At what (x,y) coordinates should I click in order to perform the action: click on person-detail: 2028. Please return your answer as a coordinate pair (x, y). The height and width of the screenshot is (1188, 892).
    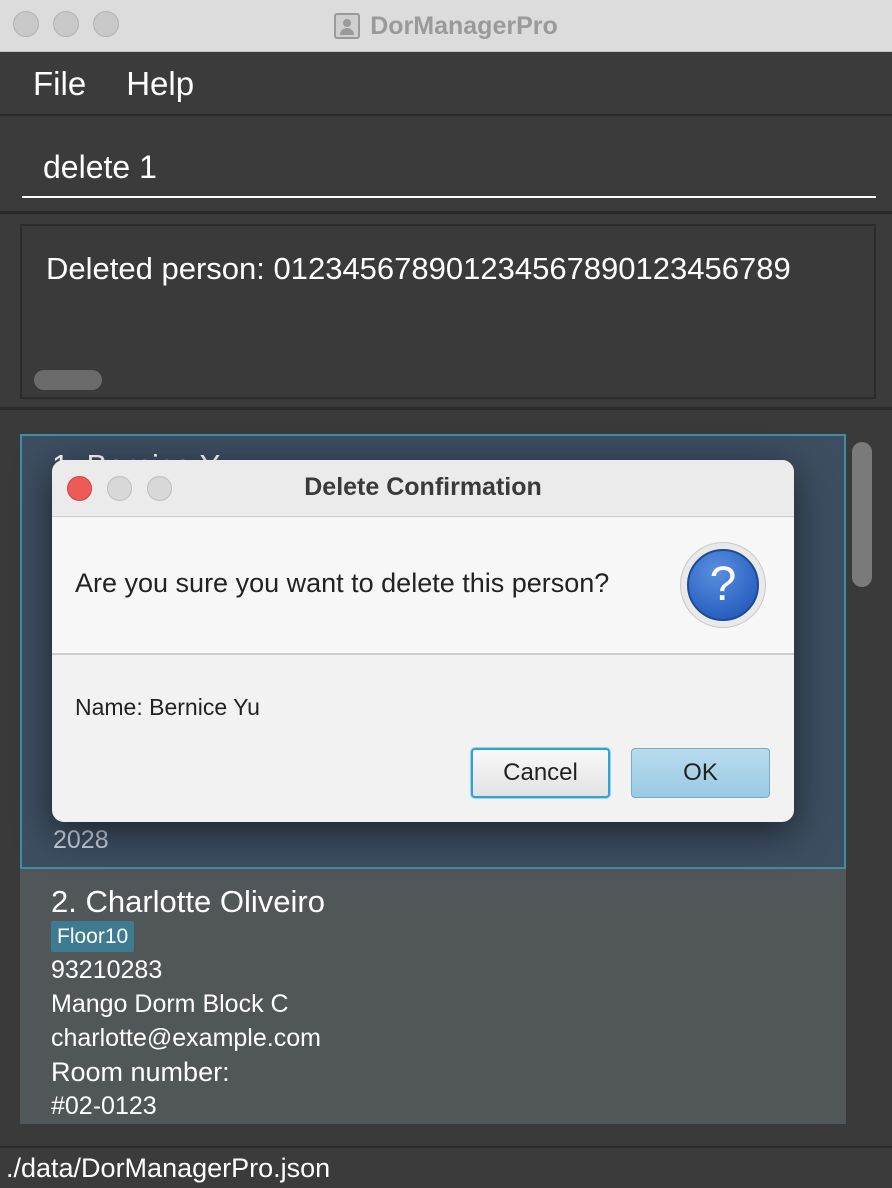
    Looking at the image, I should click on (81, 840).